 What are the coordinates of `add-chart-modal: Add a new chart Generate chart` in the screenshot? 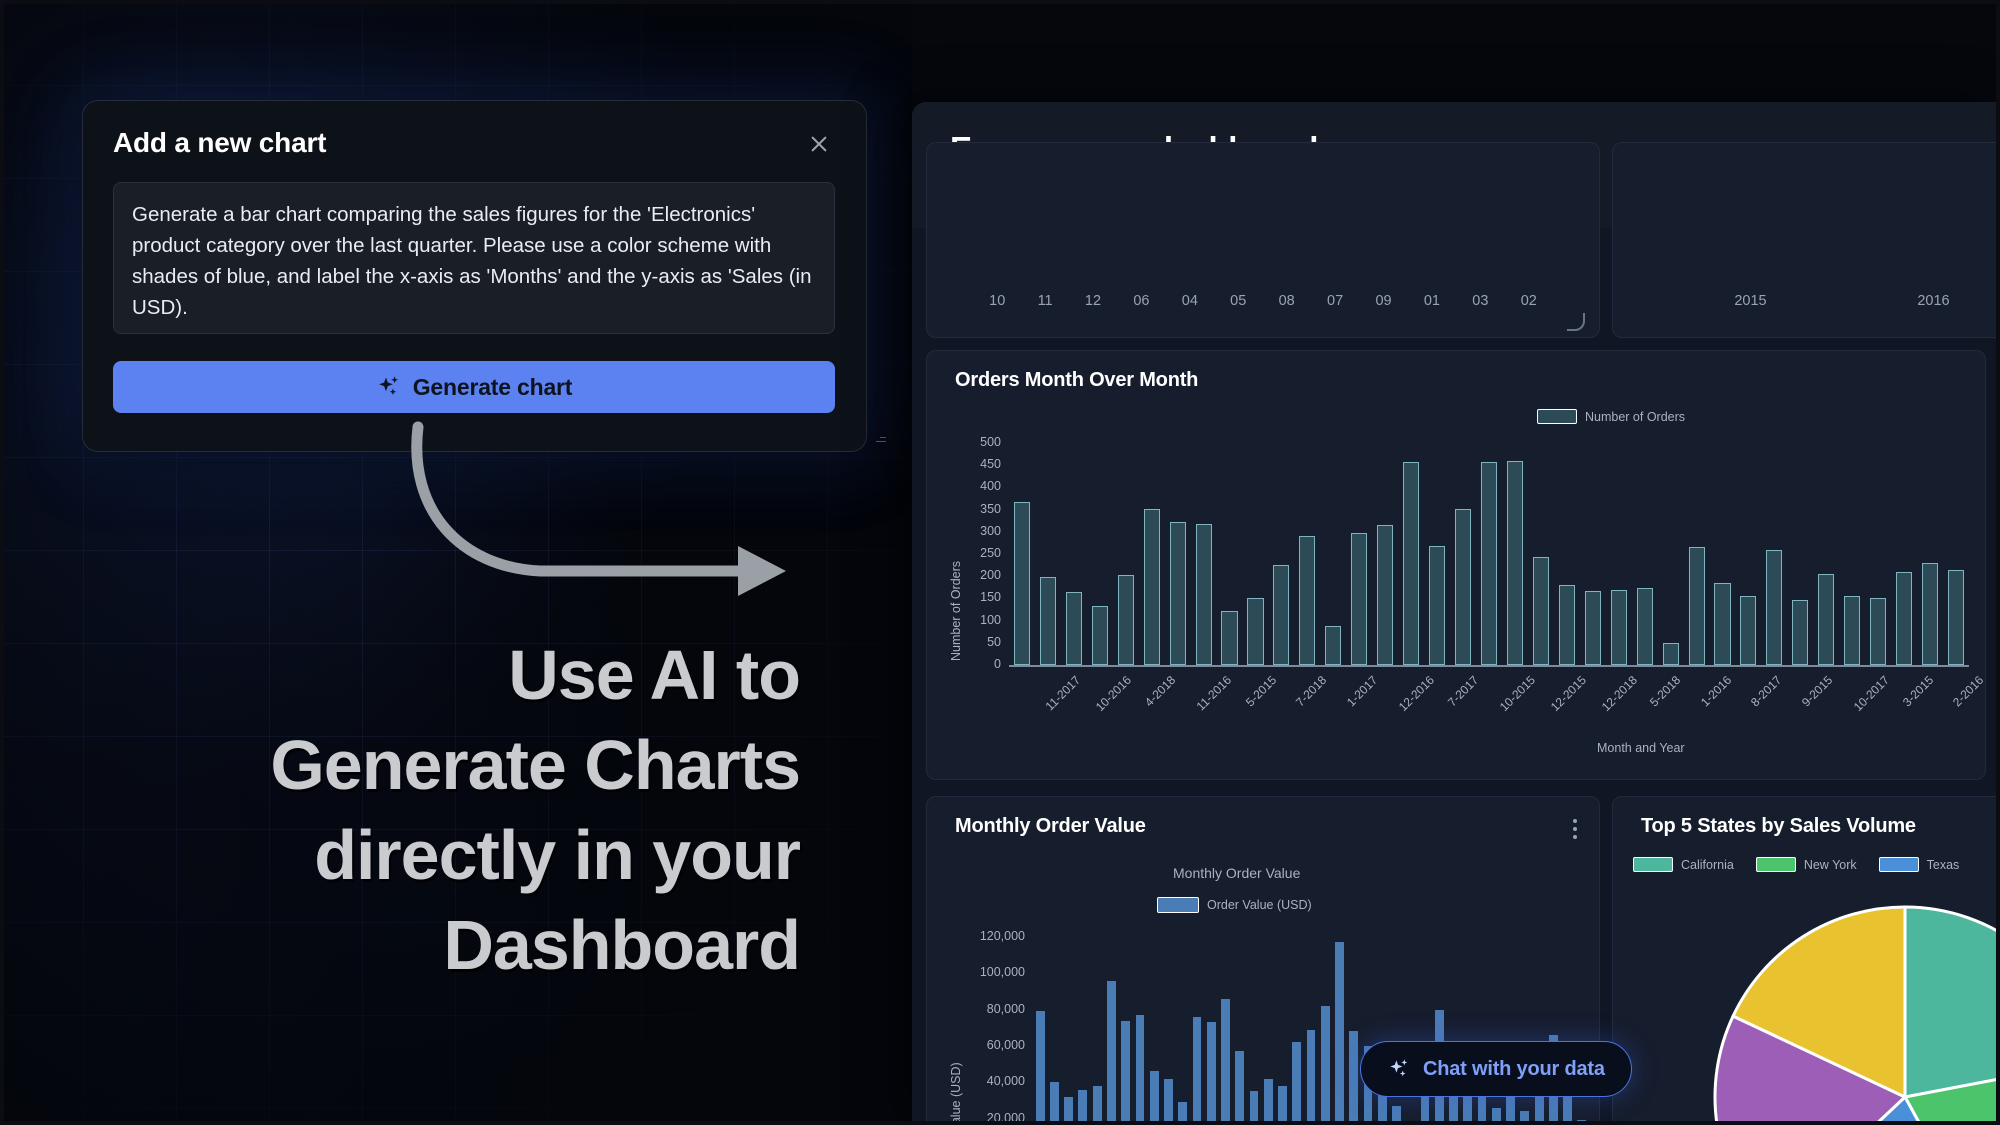 It's located at (484, 276).